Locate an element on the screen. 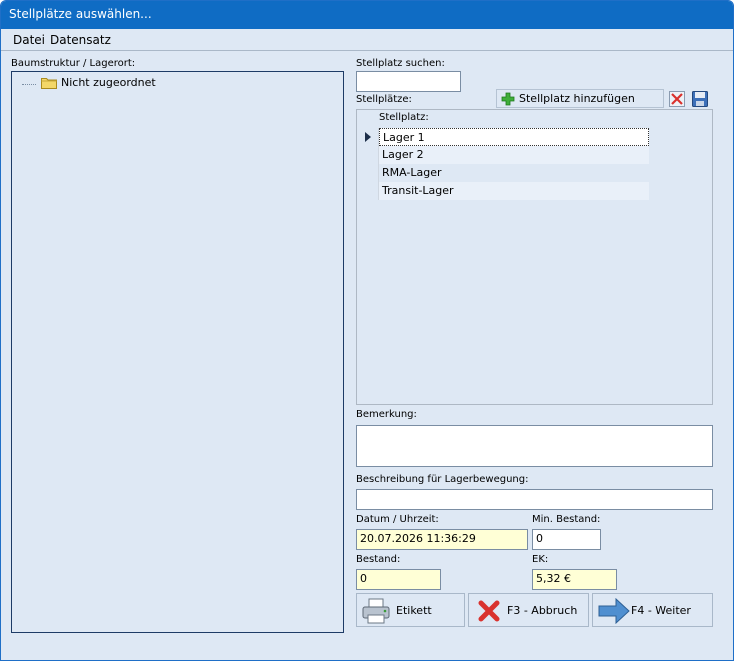  abbruch-label: F3 - Abbruch is located at coordinates (542, 610).